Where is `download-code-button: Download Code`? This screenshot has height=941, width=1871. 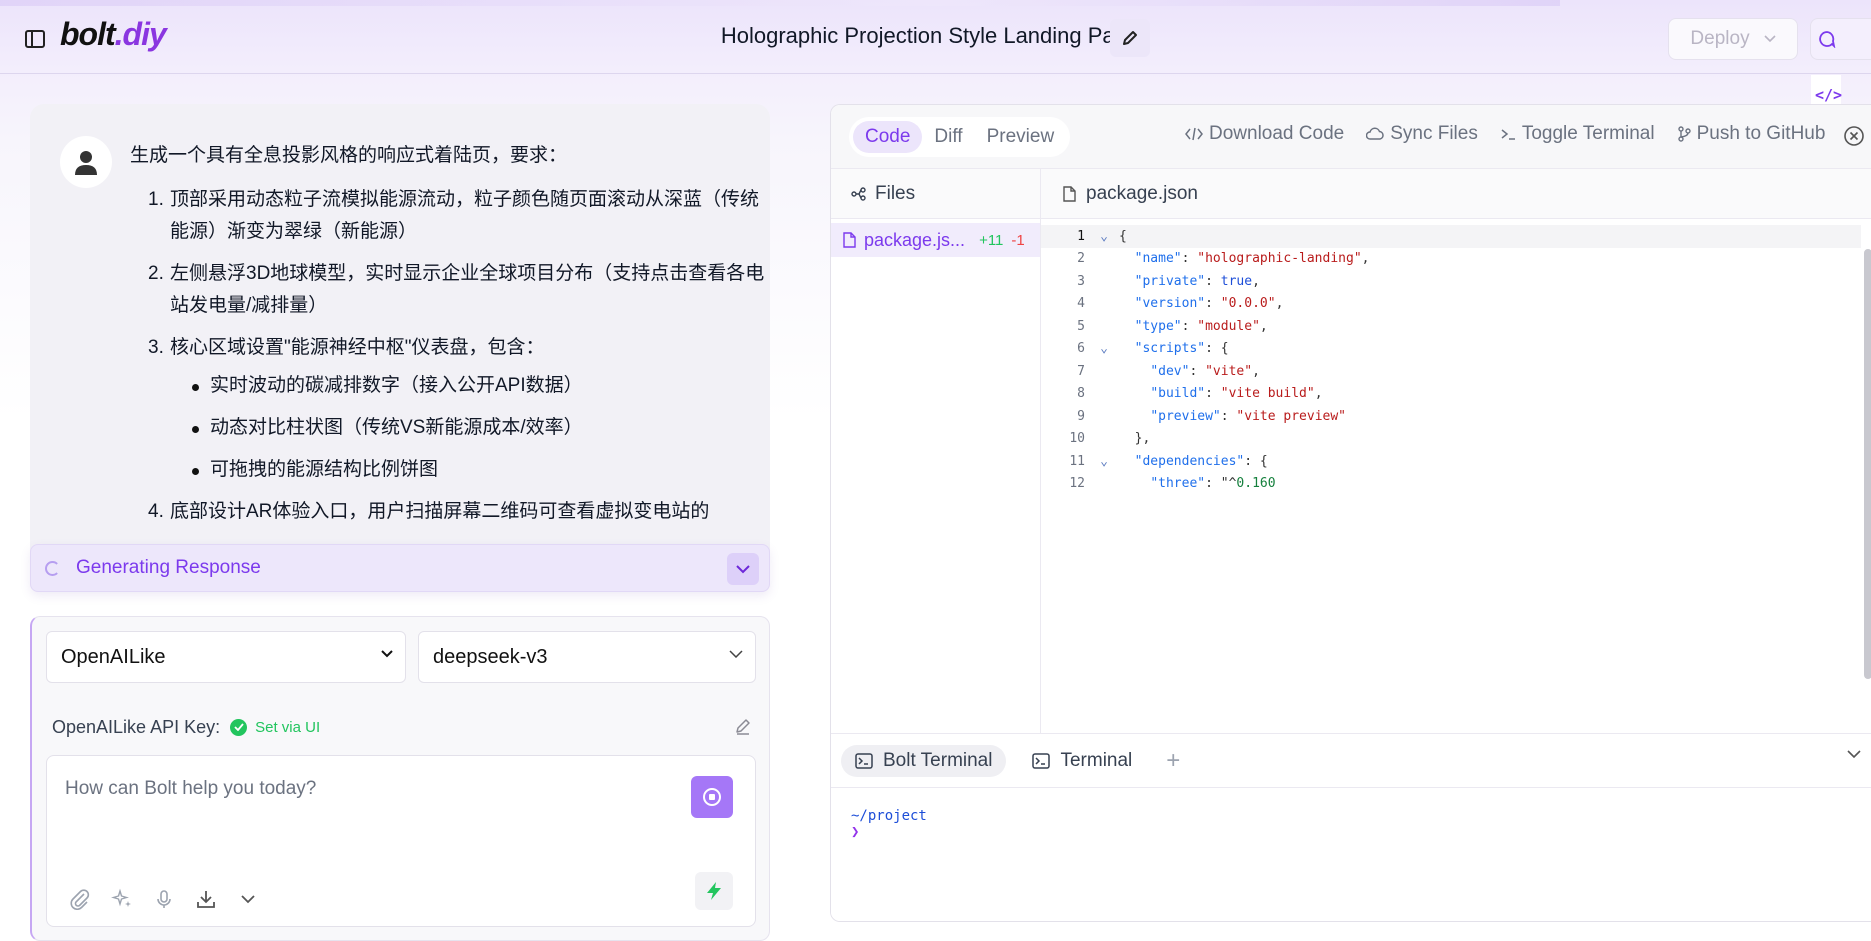
download-code-button: Download Code is located at coordinates (1264, 134).